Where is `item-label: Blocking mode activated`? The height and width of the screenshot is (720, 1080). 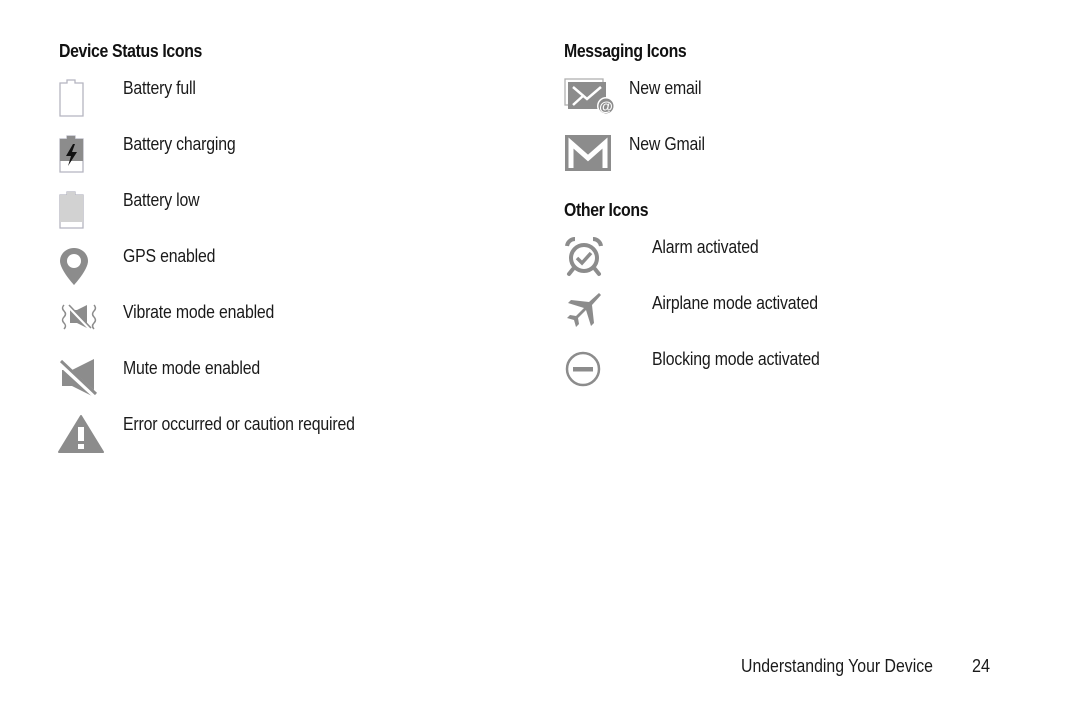 item-label: Blocking mode activated is located at coordinates (736, 359).